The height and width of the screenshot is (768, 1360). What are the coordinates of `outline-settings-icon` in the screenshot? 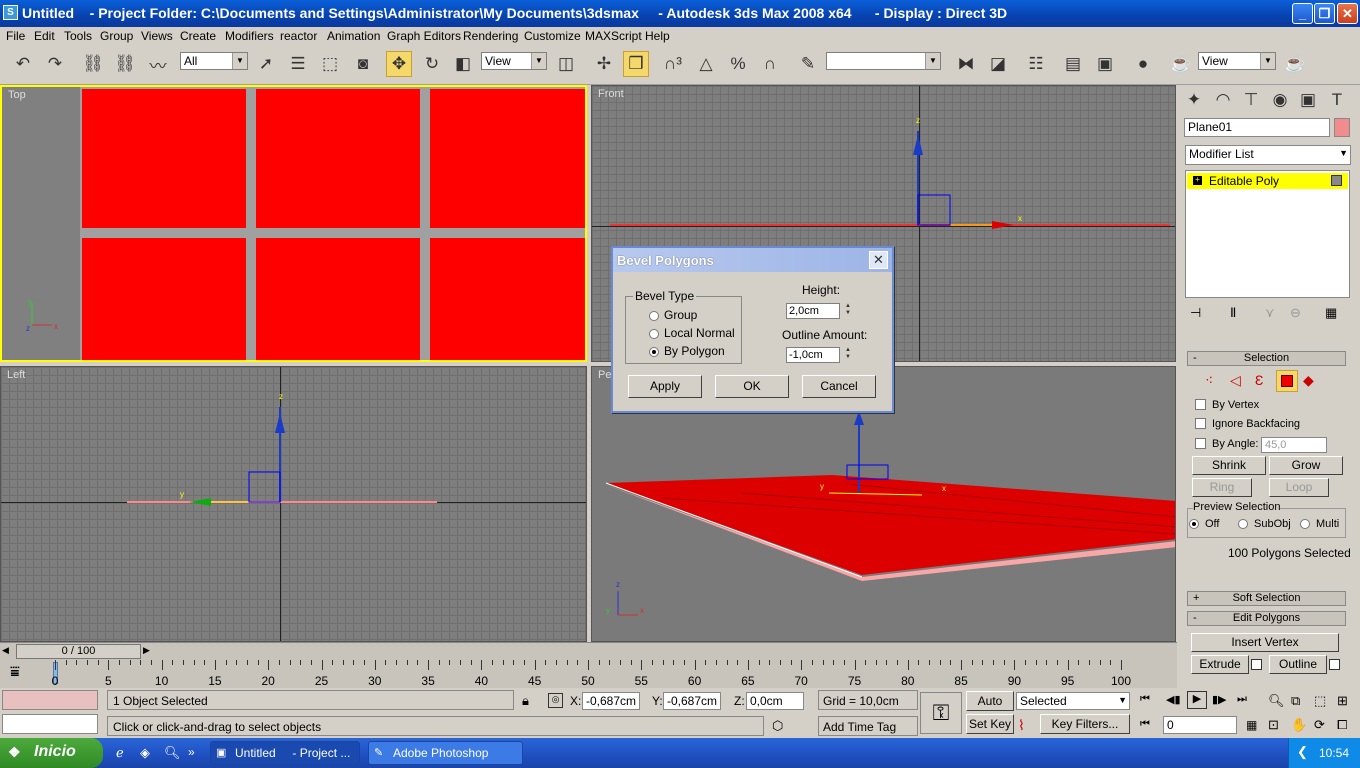 It's located at (1334, 664).